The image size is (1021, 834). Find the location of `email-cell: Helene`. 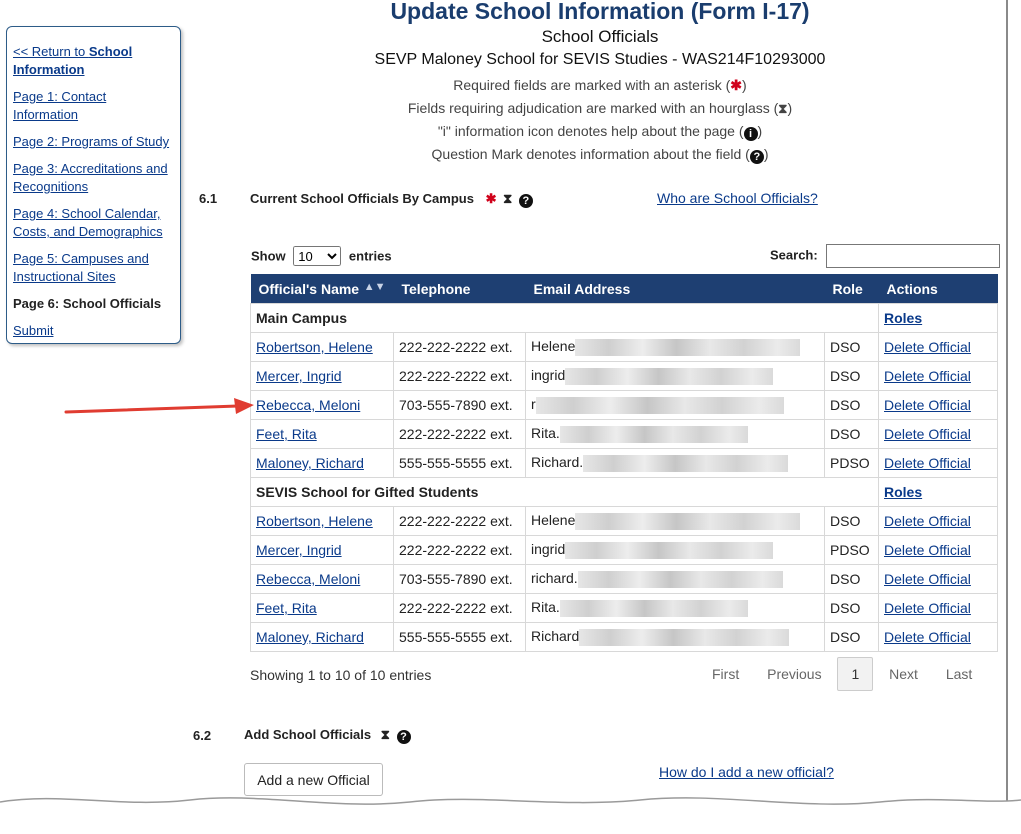

email-cell: Helene is located at coordinates (675, 347).